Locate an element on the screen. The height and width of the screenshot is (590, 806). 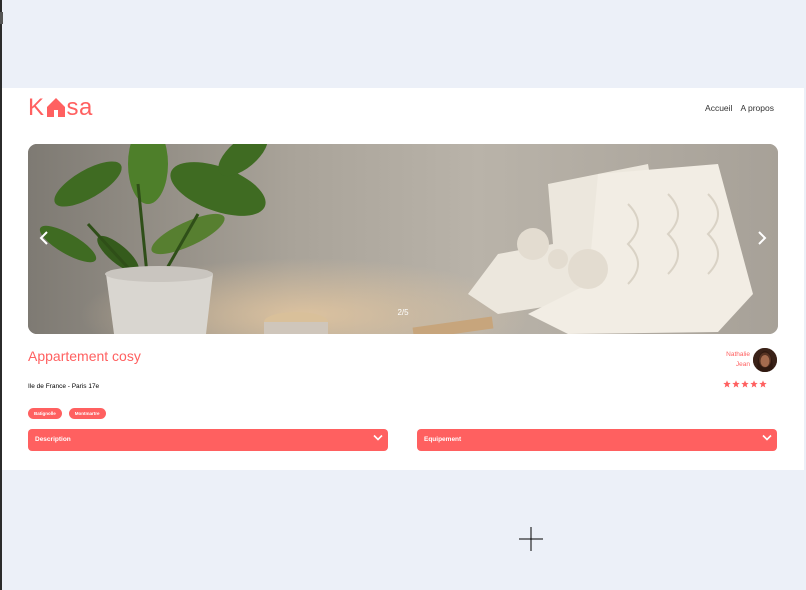
listing-title: Appartement cosy is located at coordinates (84, 356).